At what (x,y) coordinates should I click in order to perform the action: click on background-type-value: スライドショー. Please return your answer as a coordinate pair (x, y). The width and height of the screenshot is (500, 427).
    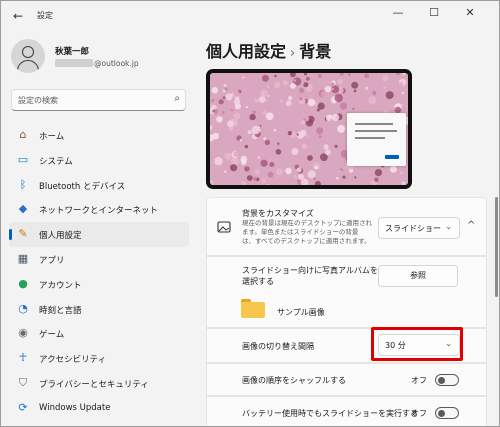
    Looking at the image, I should click on (413, 228).